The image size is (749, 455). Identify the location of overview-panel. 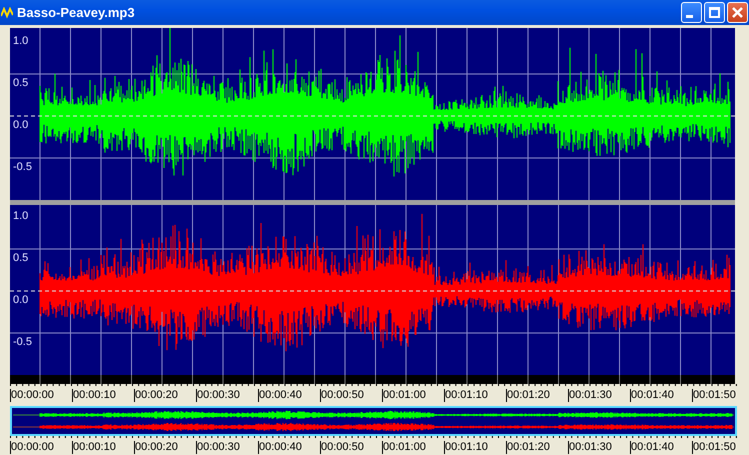
(373, 421).